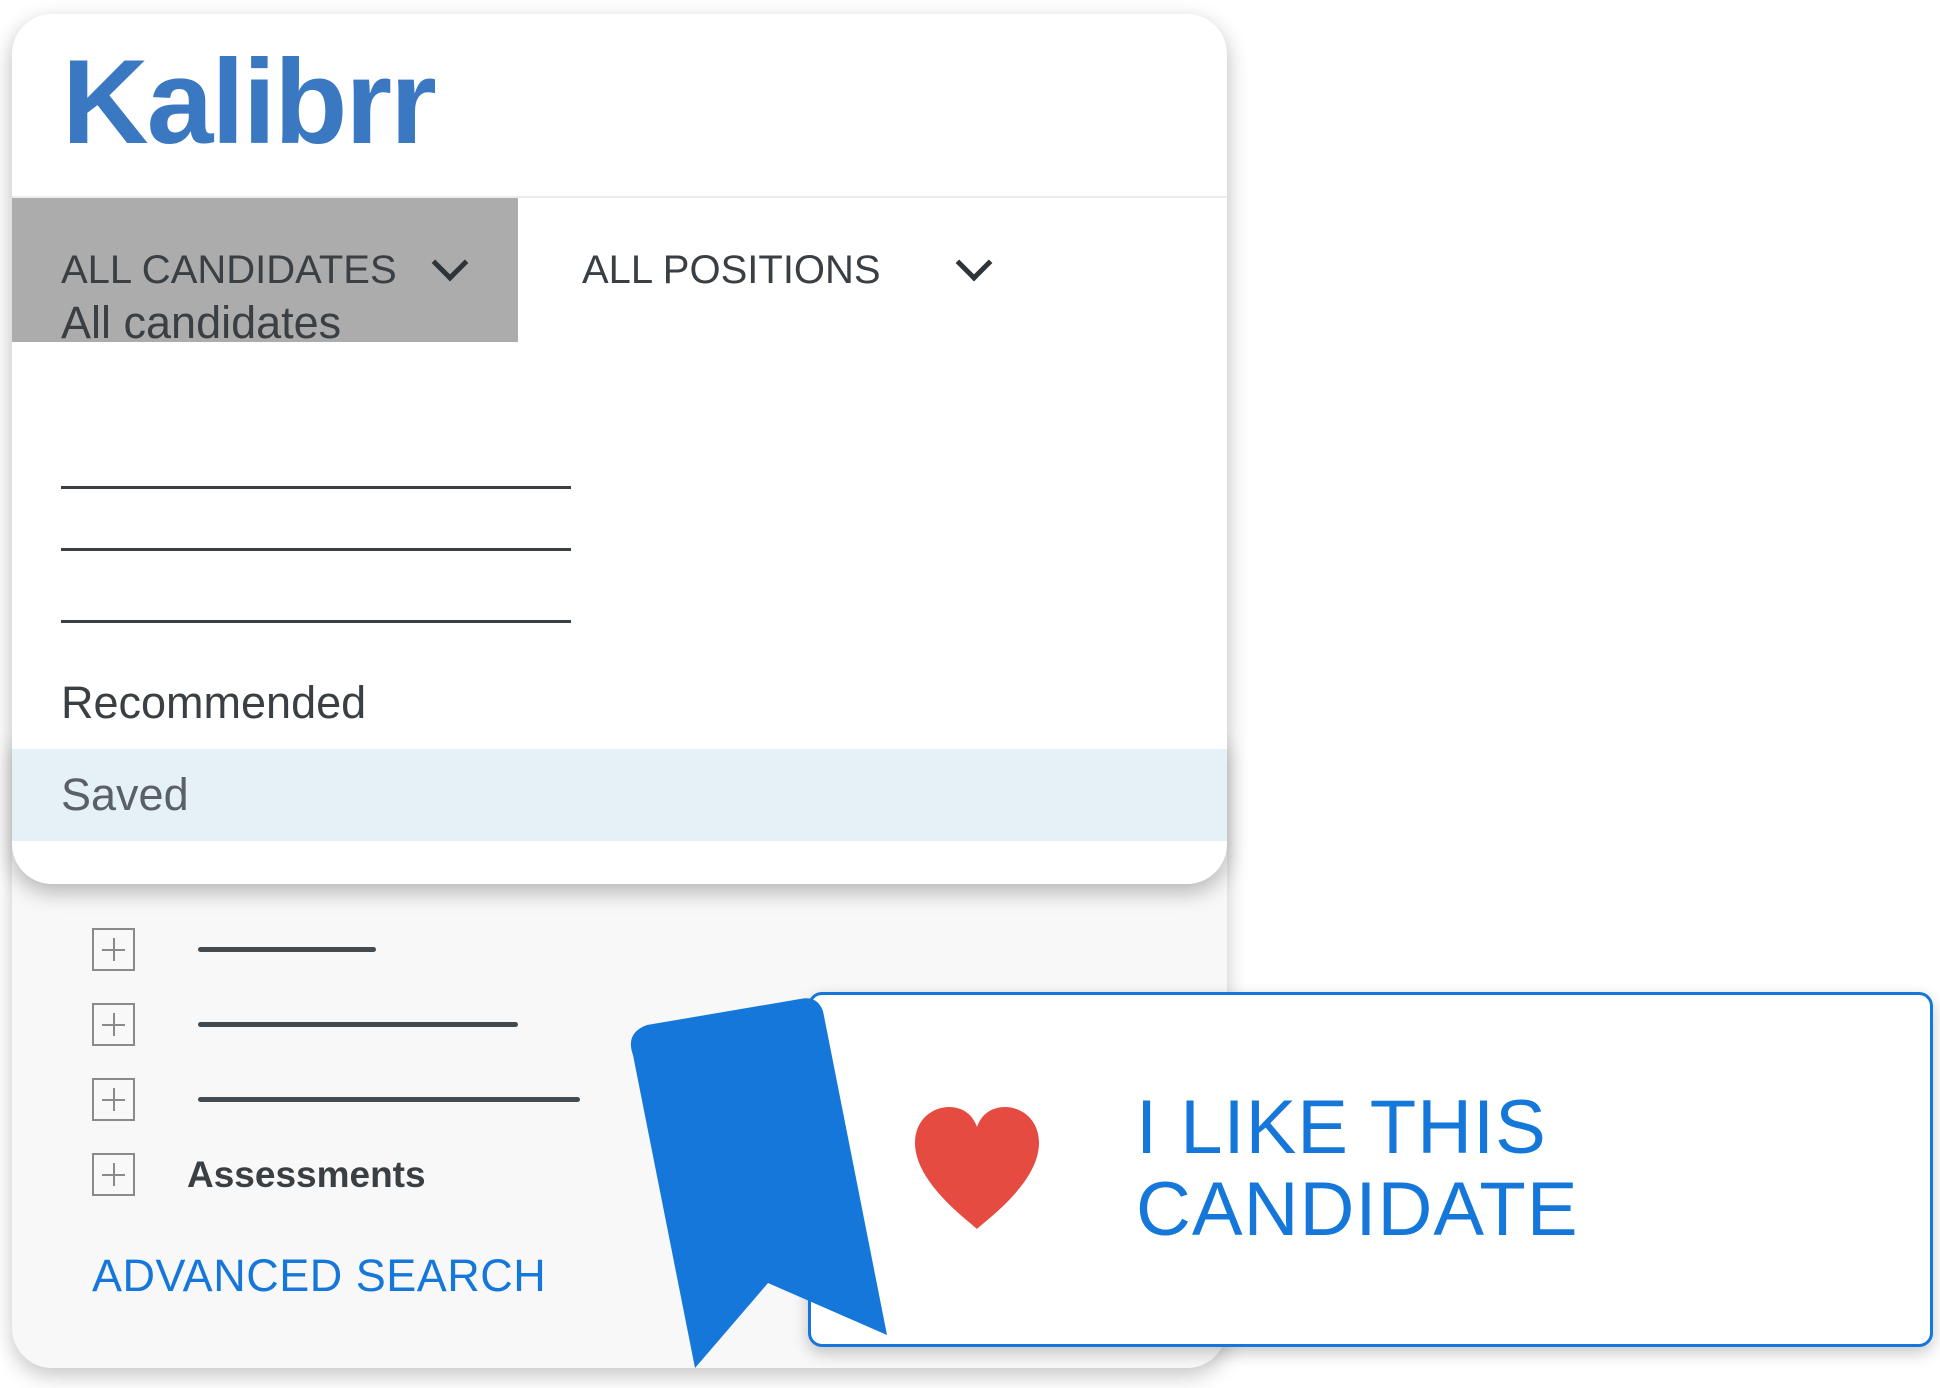 The width and height of the screenshot is (1940, 1388). What do you see at coordinates (319, 1276) in the screenshot?
I see `advanced-search-link: ADVANCED SEARCH` at bounding box center [319, 1276].